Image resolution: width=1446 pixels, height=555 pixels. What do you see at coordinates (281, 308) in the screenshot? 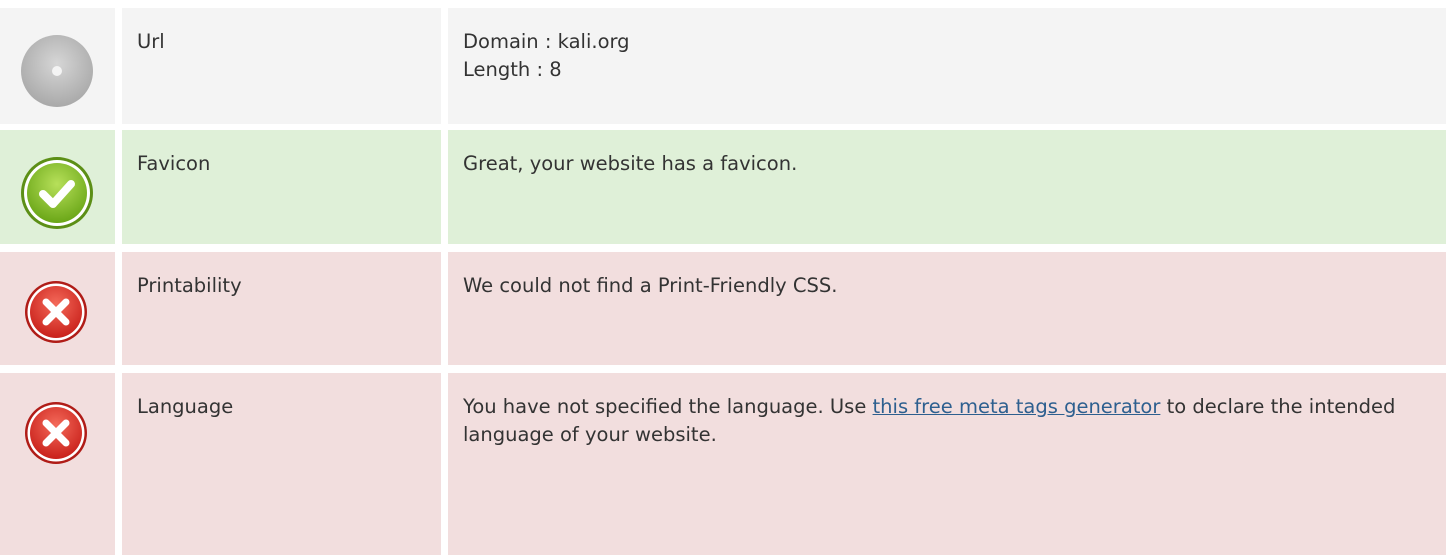
I see `row-label-cell: Printability` at bounding box center [281, 308].